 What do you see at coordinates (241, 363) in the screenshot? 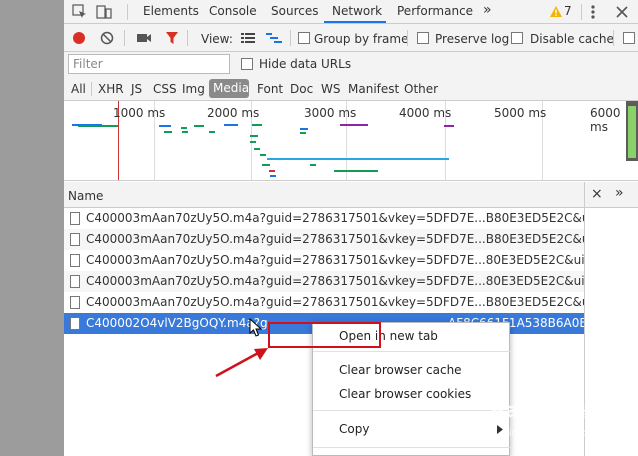
I see `annotation-arrow-icon` at bounding box center [241, 363].